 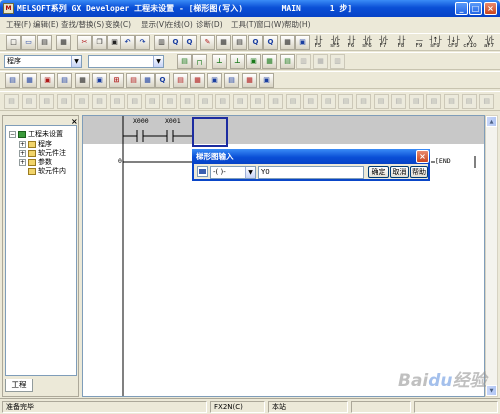 What do you see at coordinates (270, 25) in the screenshot?
I see `menu-item: 窗口(W)` at bounding box center [270, 25].